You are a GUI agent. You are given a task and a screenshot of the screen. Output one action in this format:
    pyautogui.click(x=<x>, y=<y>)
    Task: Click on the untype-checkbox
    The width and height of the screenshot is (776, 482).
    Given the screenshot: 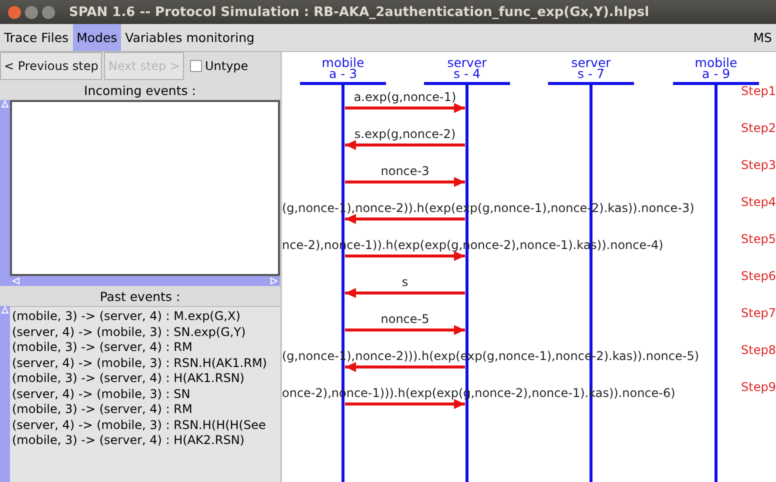 What is the action you would take?
    pyautogui.click(x=196, y=66)
    